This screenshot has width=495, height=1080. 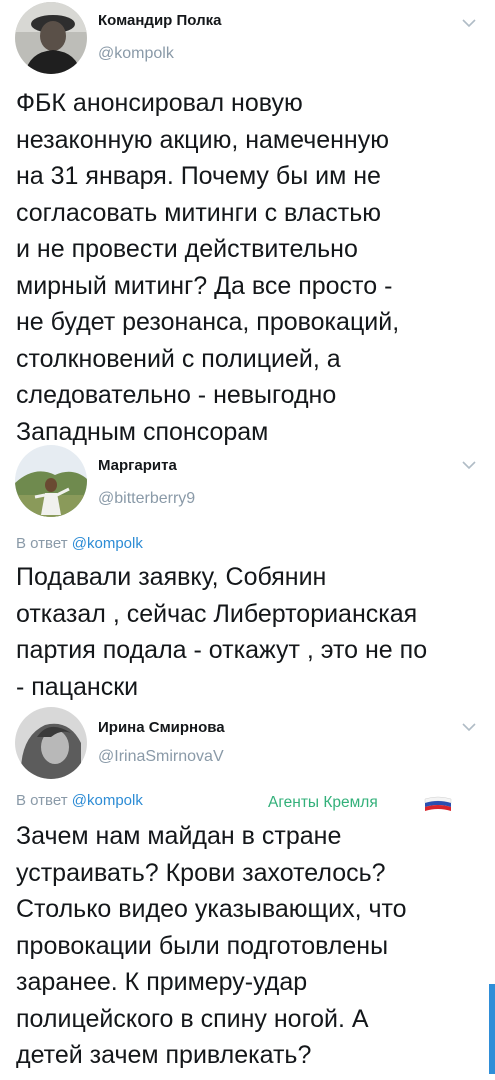 What do you see at coordinates (438, 803) in the screenshot?
I see `russian-flag-icon` at bounding box center [438, 803].